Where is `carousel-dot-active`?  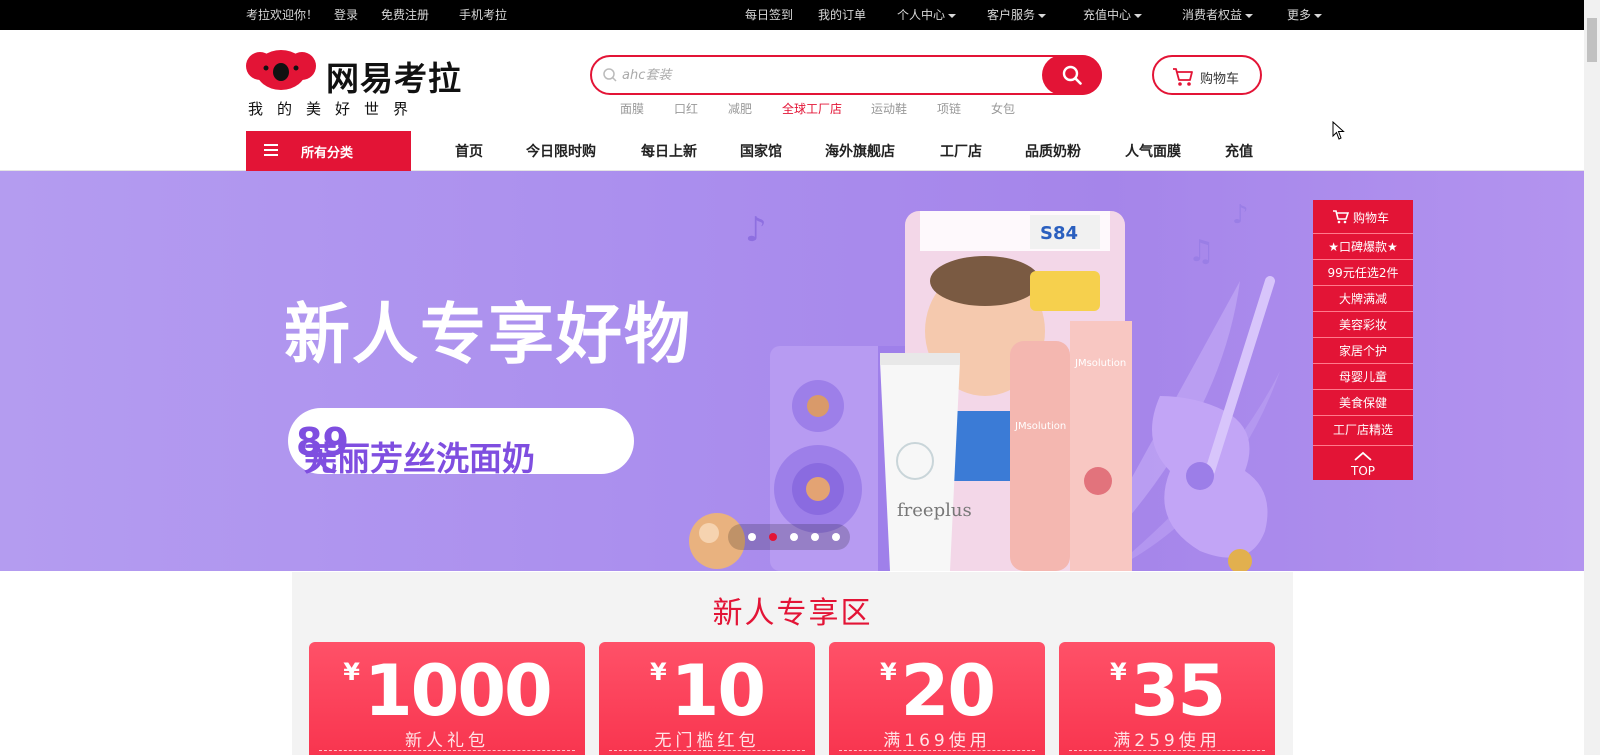 carousel-dot-active is located at coordinates (773, 537).